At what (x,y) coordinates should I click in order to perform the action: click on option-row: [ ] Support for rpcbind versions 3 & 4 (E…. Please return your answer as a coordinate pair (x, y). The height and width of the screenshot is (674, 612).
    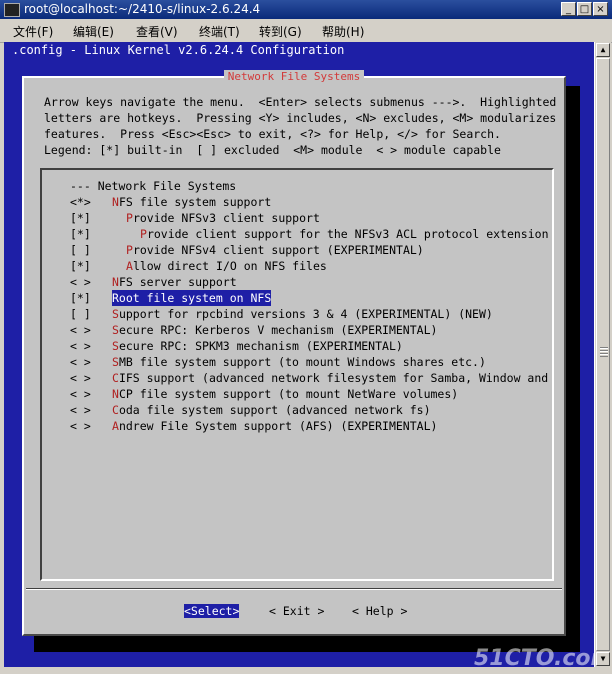
    Looking at the image, I should click on (297, 314).